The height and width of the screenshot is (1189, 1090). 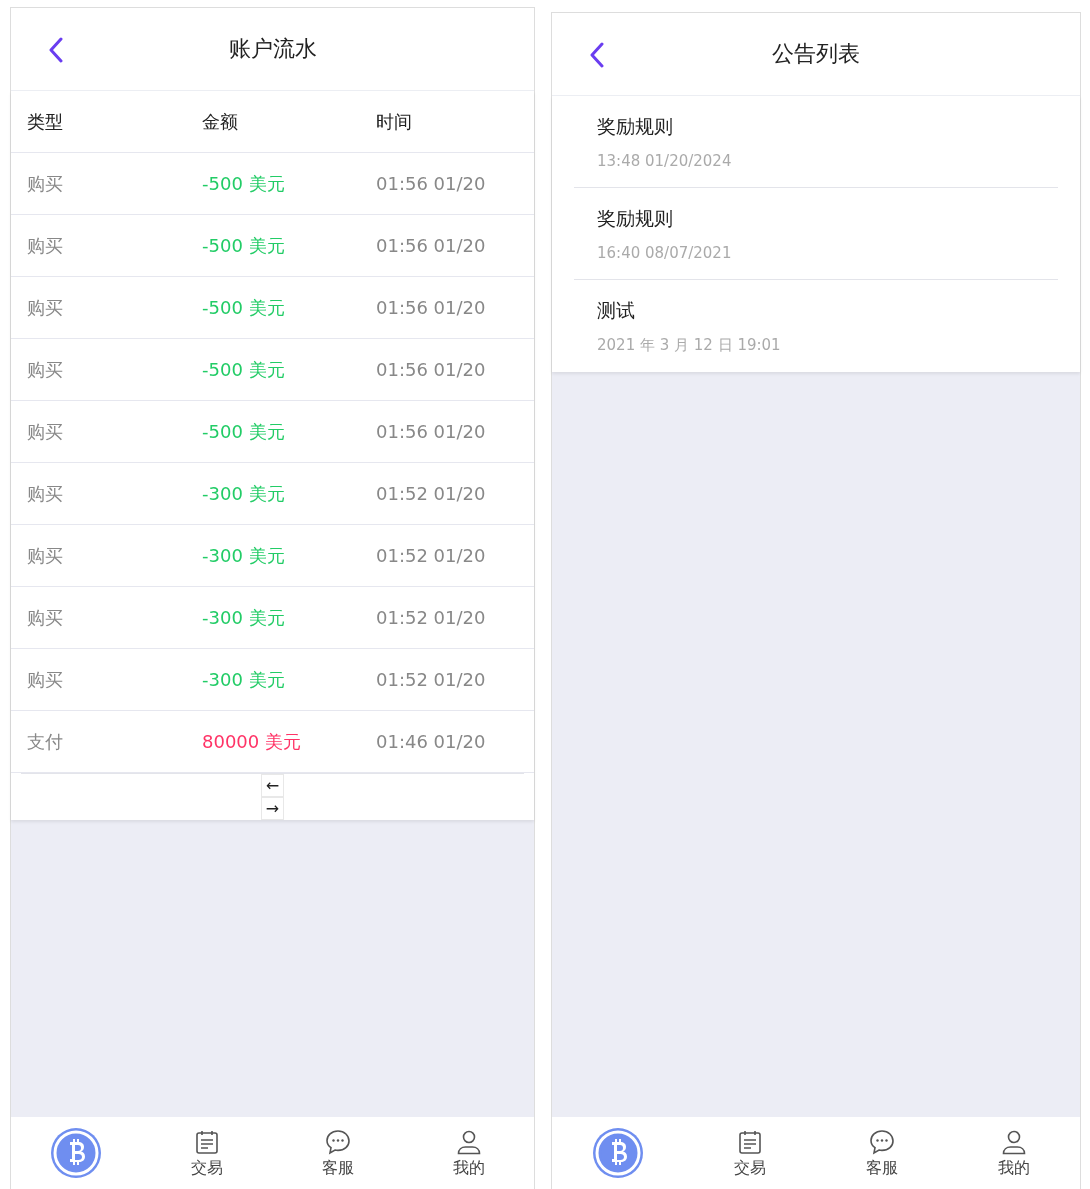 What do you see at coordinates (431, 741) in the screenshot?
I see `table-cell-text: 01:46 01/20` at bounding box center [431, 741].